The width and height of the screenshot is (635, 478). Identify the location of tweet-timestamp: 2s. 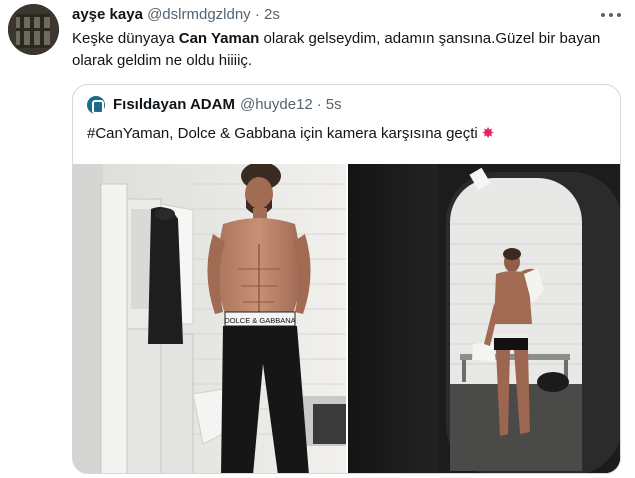
(272, 14).